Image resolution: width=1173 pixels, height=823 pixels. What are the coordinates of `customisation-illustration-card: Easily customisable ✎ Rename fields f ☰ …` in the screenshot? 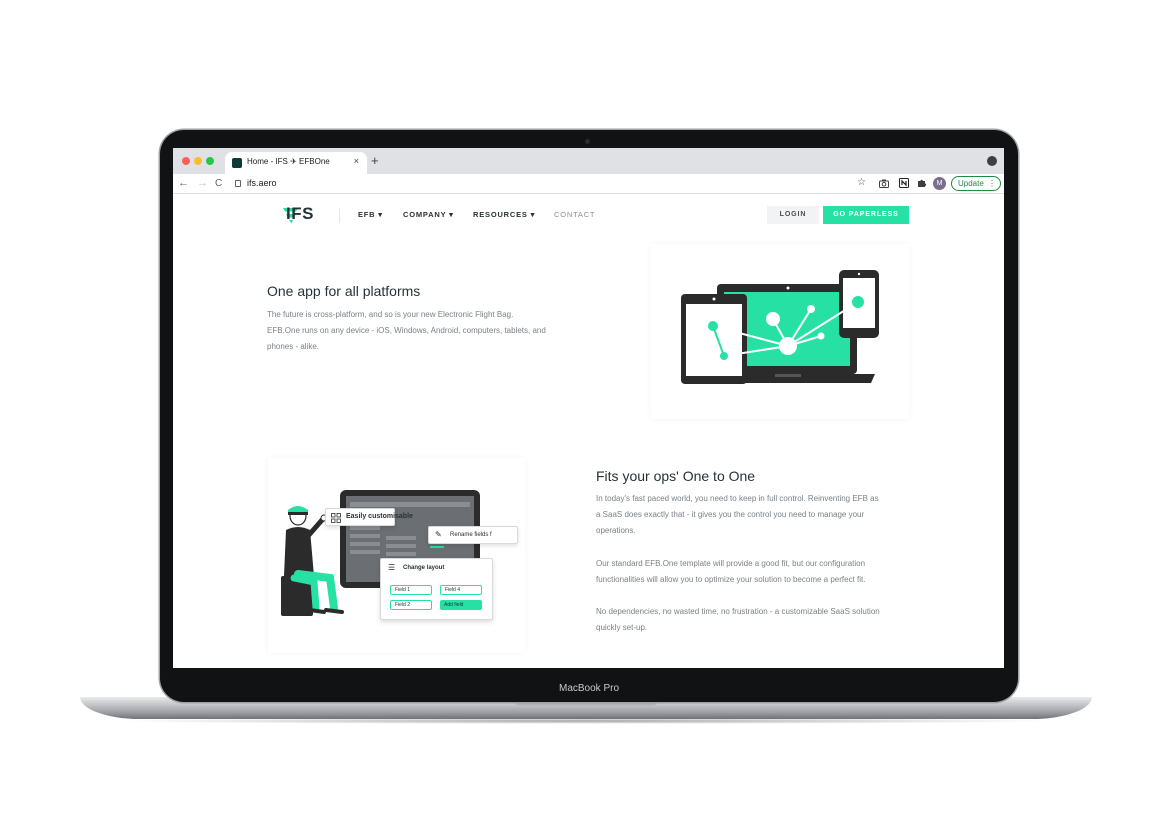 It's located at (396, 555).